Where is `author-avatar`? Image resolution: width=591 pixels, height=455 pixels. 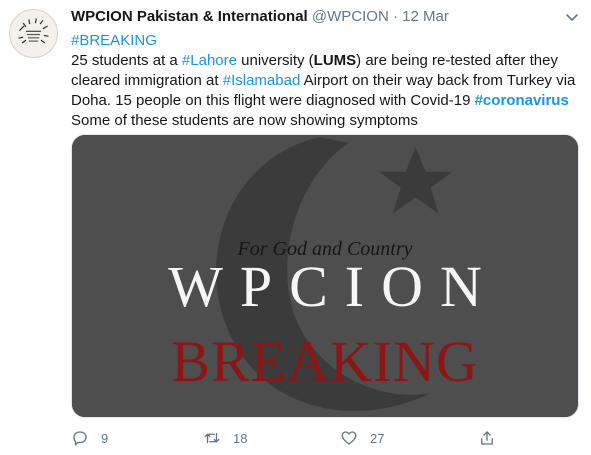 author-avatar is located at coordinates (33, 33).